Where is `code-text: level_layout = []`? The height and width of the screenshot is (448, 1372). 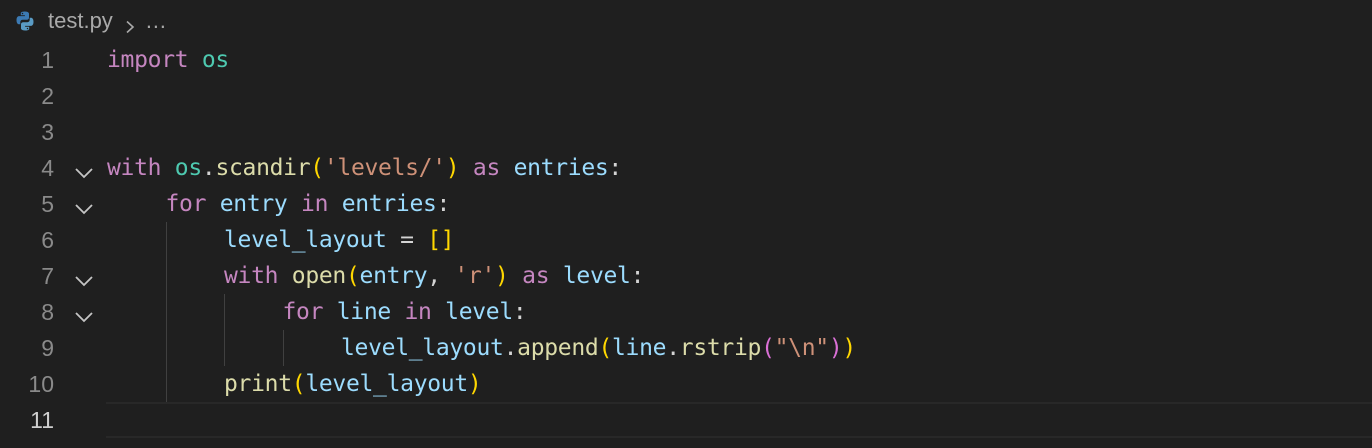
code-text: level_layout = [] is located at coordinates (339, 240).